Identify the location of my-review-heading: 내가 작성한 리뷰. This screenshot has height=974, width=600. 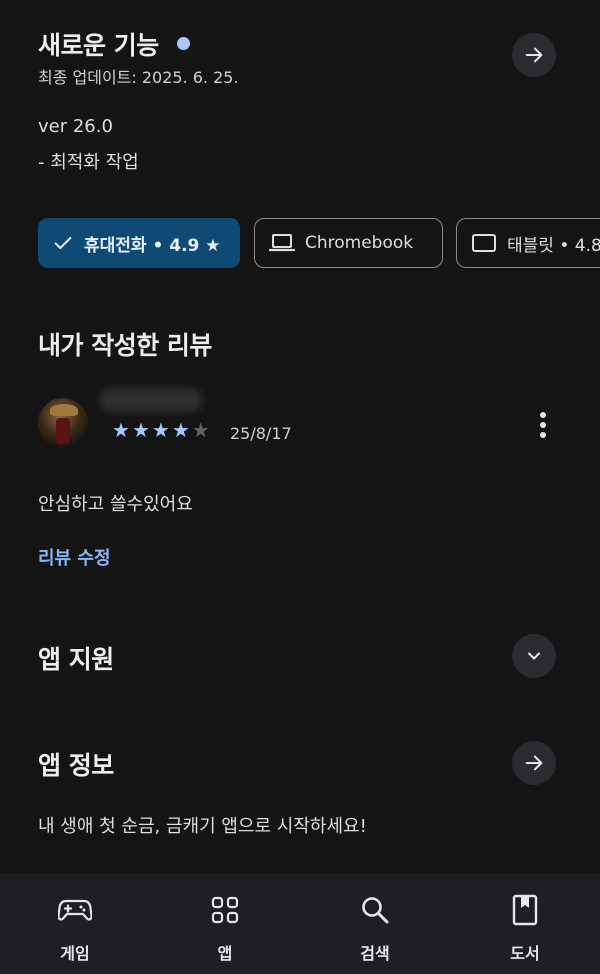
(125, 345).